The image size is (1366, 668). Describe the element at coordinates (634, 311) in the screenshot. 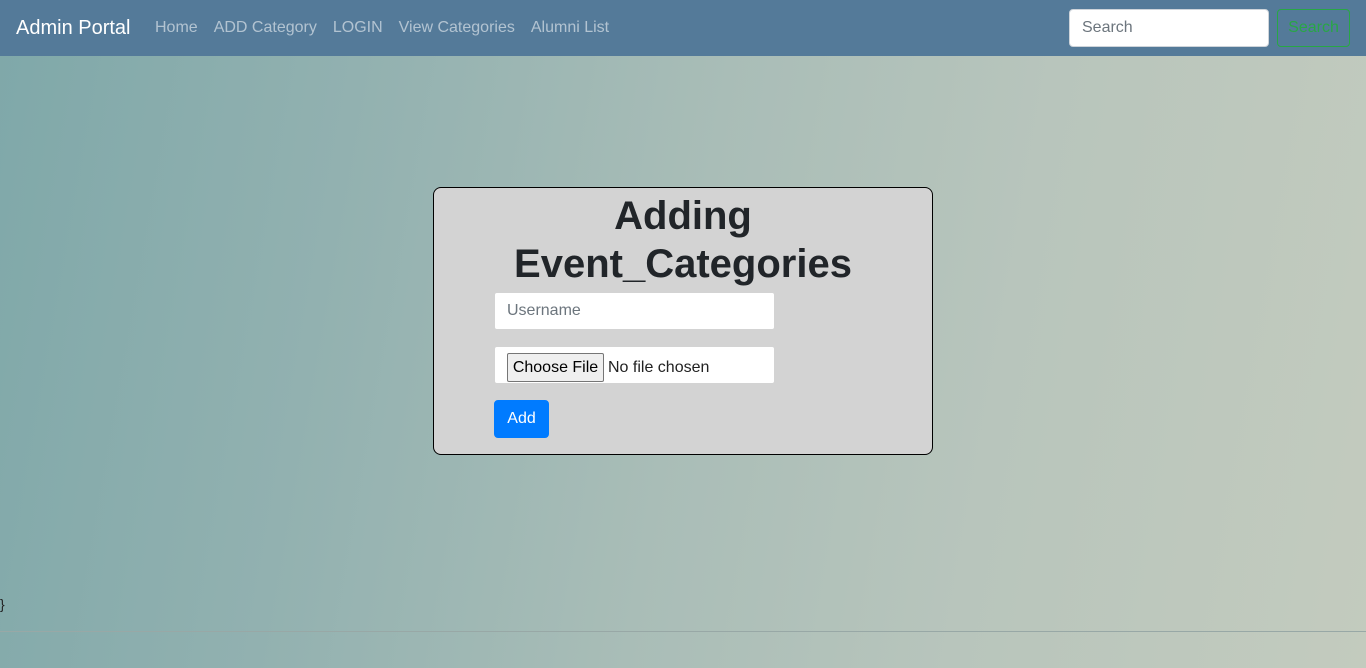

I see `username-input` at that location.